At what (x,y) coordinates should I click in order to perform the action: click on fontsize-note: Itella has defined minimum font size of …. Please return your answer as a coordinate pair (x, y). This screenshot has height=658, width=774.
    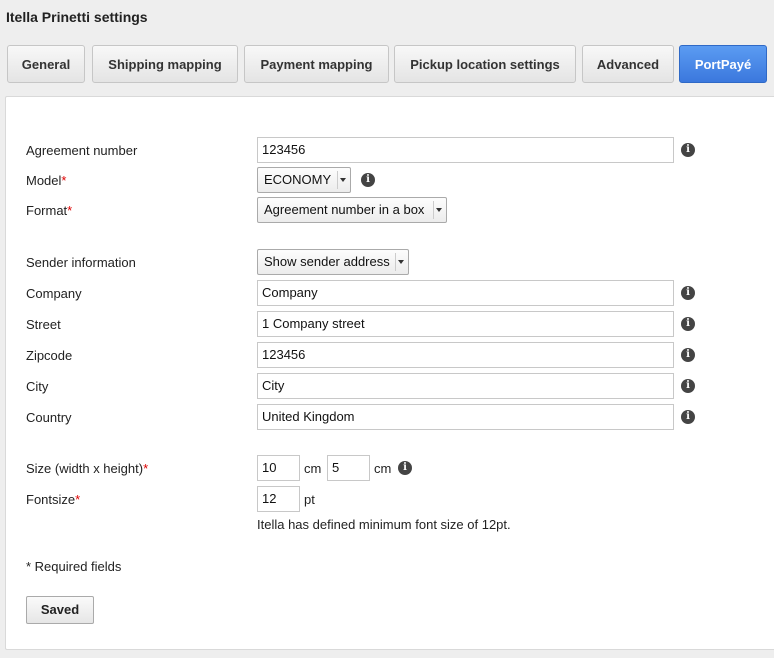
    Looking at the image, I should click on (384, 524).